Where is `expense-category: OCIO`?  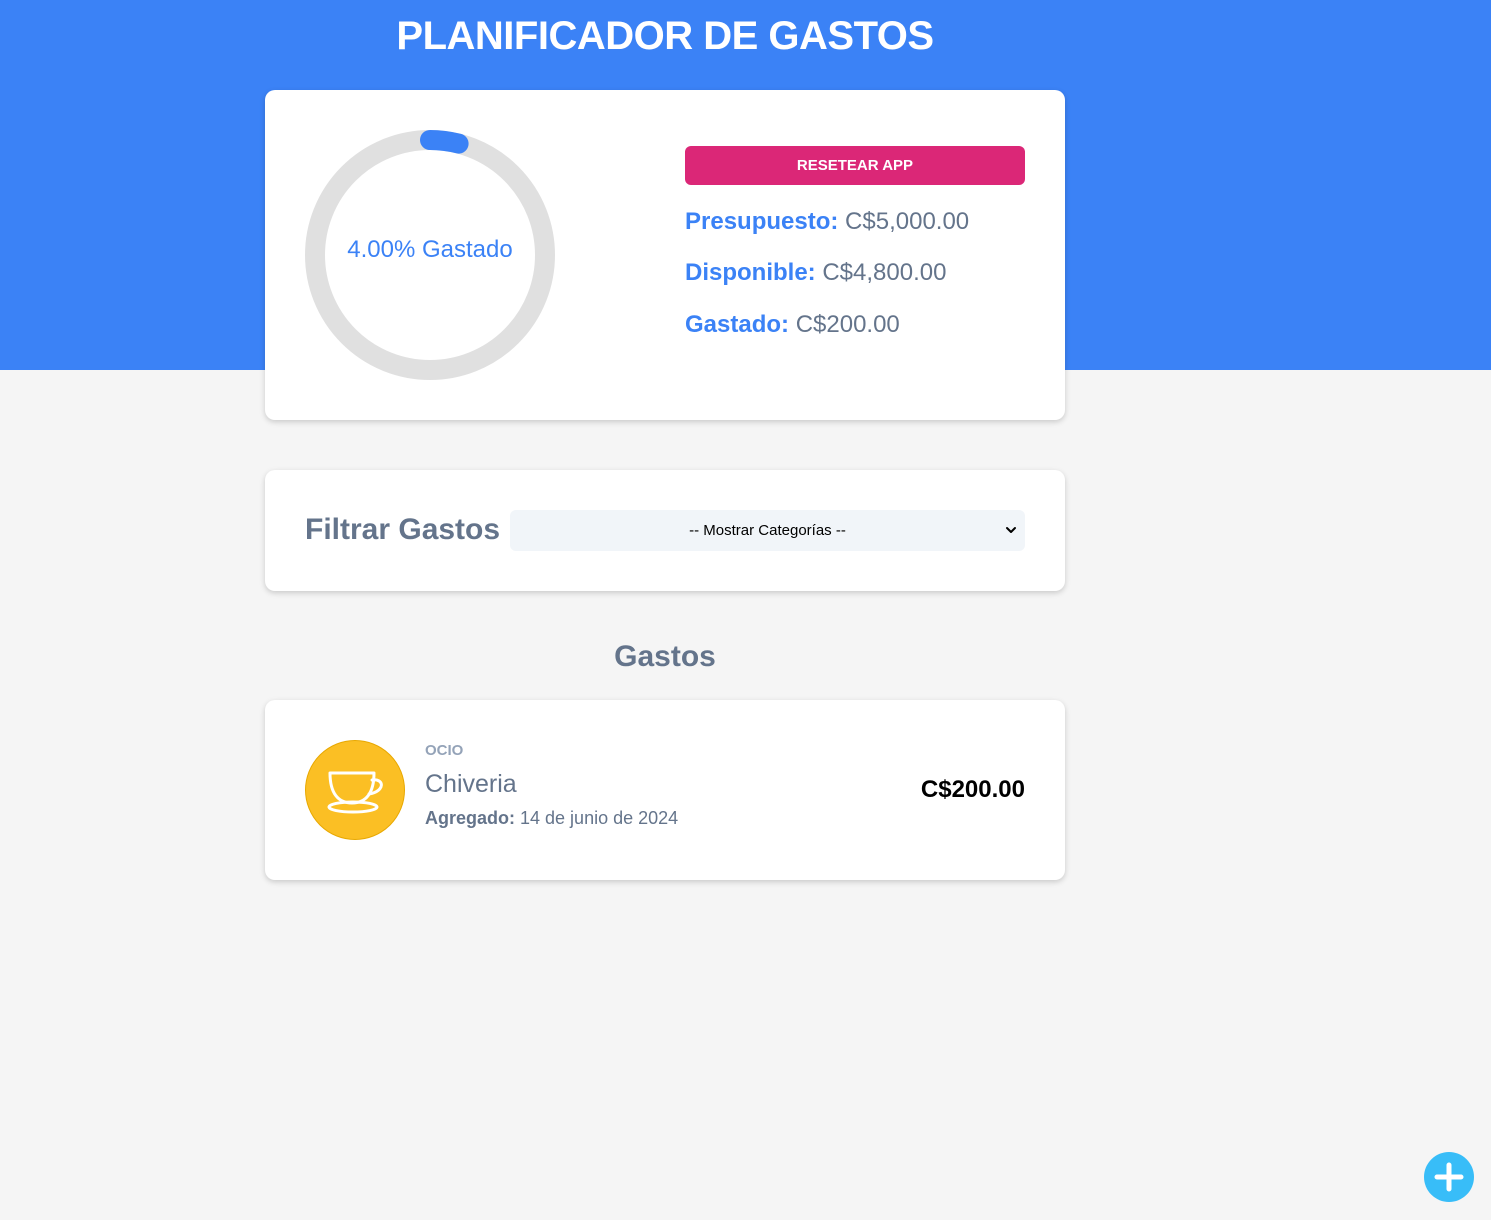
expense-category: OCIO is located at coordinates (444, 750).